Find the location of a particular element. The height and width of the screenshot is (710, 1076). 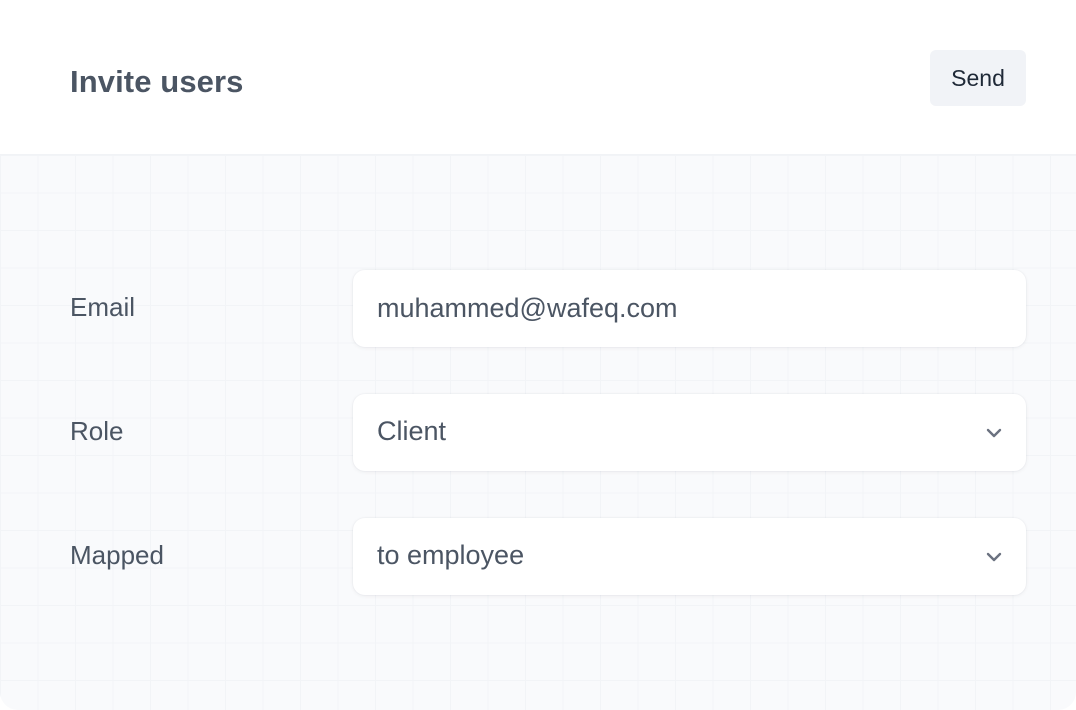

email-label: Email is located at coordinates (103, 307).